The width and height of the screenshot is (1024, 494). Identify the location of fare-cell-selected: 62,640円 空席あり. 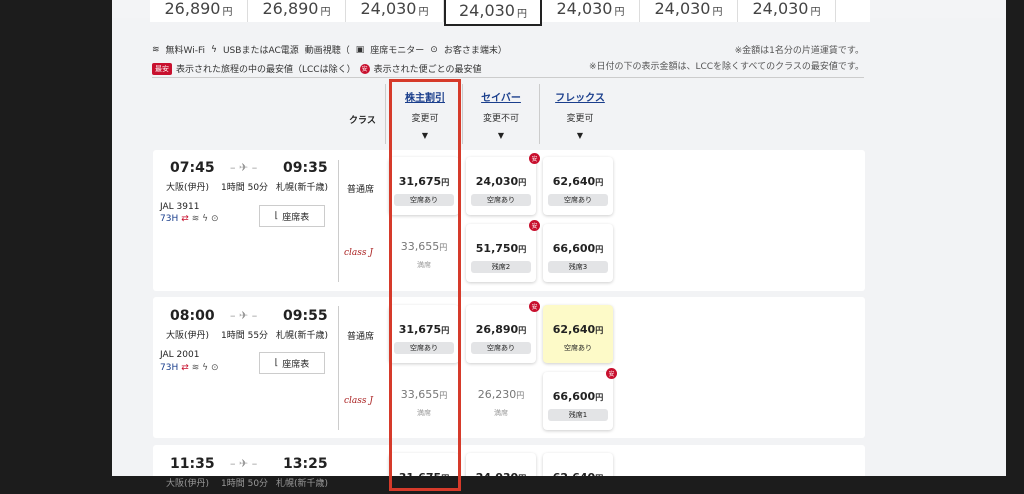
(578, 334).